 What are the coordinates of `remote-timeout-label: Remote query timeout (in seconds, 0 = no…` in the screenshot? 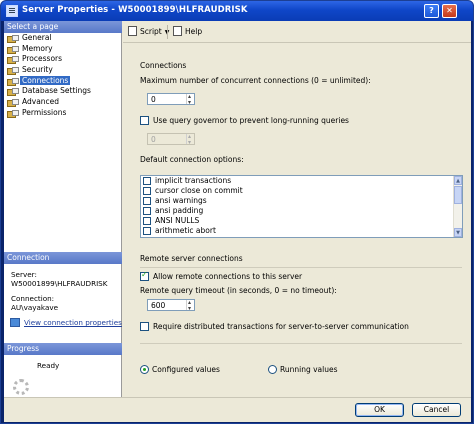 It's located at (238, 290).